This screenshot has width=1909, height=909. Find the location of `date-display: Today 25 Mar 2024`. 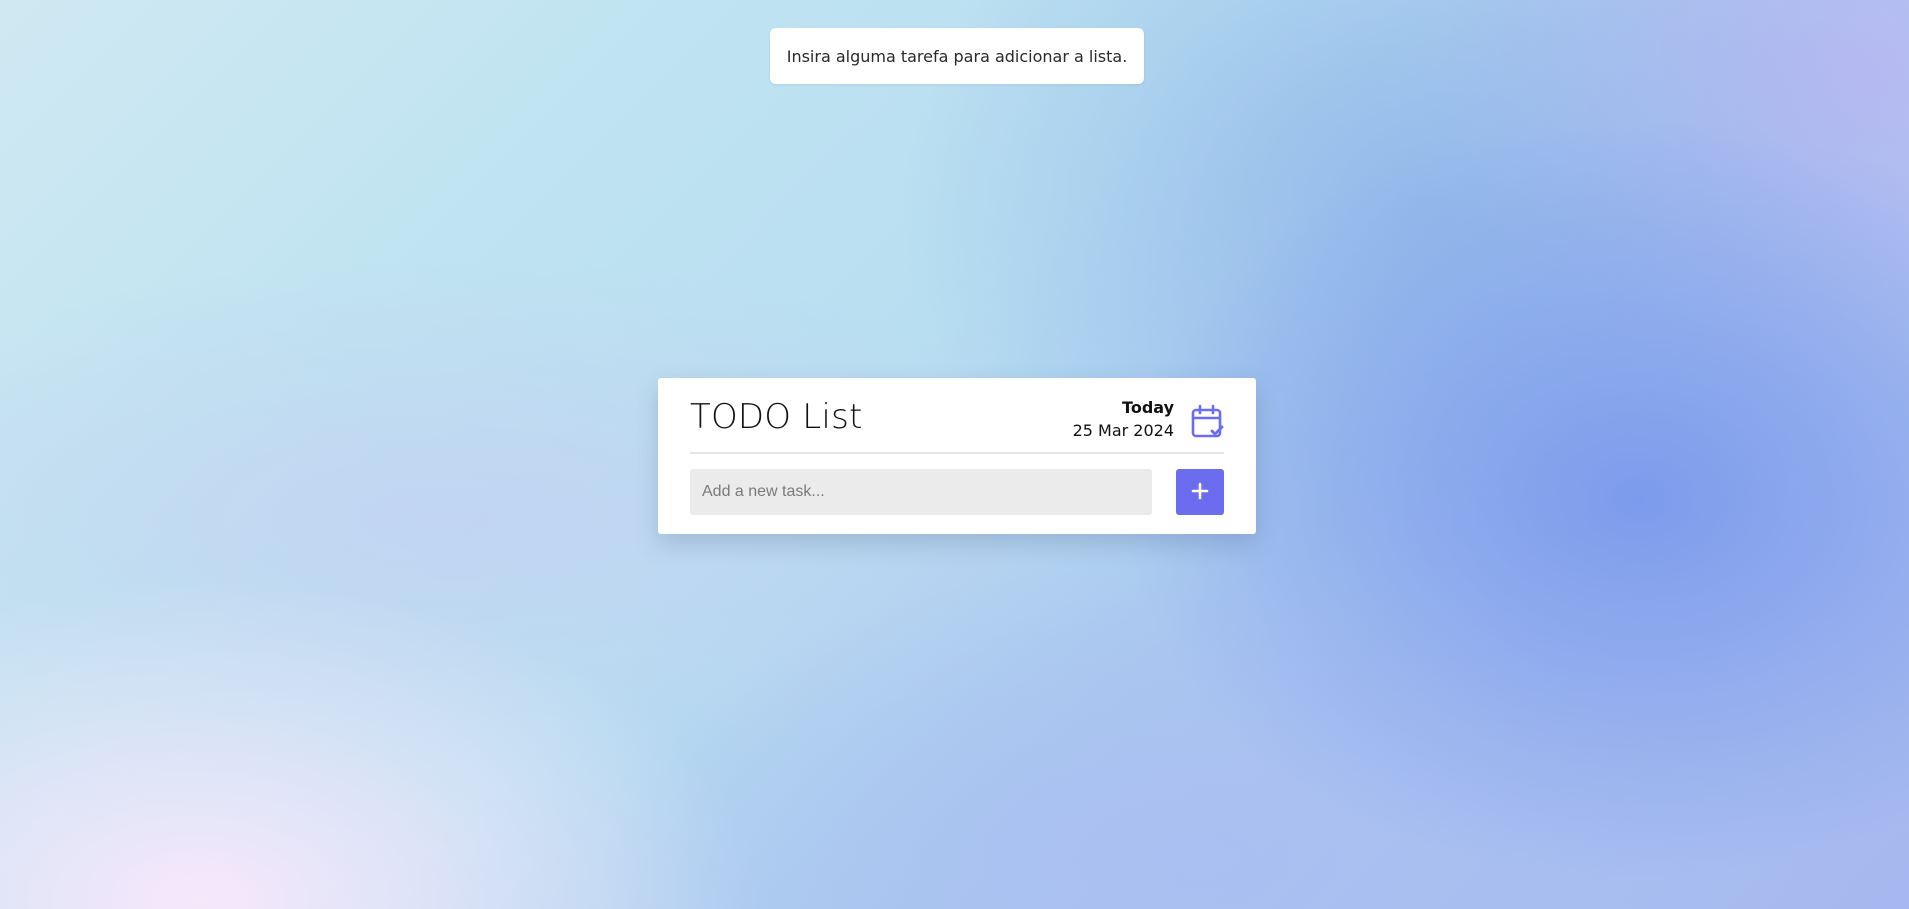

date-display: Today 25 Mar 2024 is located at coordinates (1123, 420).